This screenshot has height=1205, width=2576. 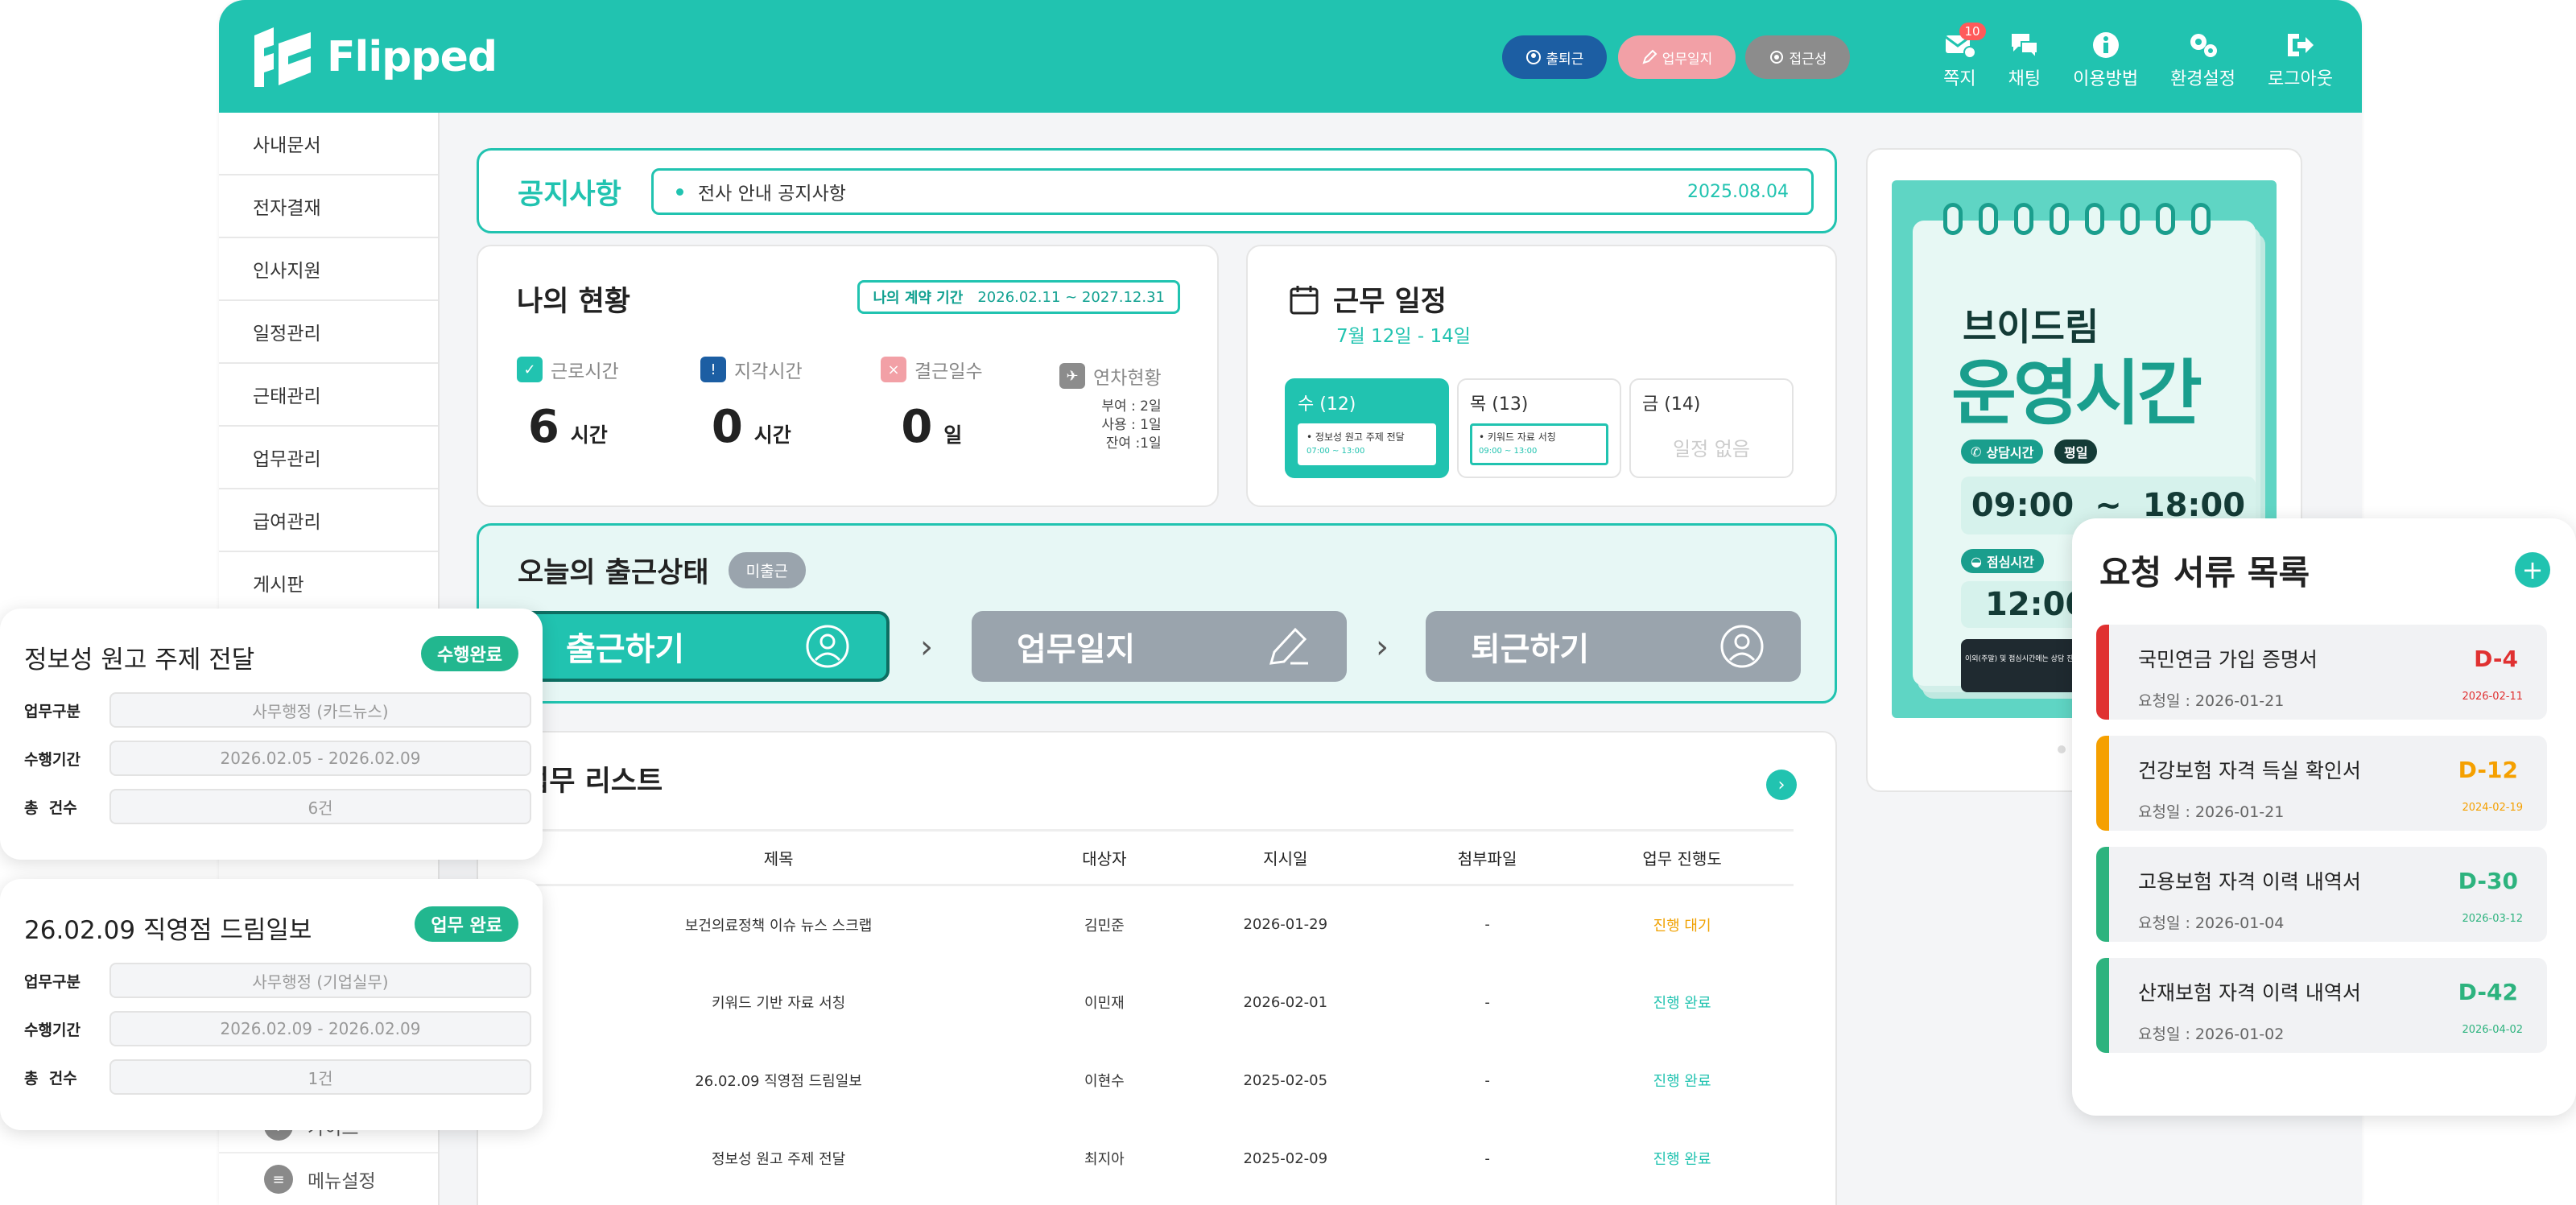 I want to click on sidebar-item-documents: 사내문서, so click(x=328, y=144).